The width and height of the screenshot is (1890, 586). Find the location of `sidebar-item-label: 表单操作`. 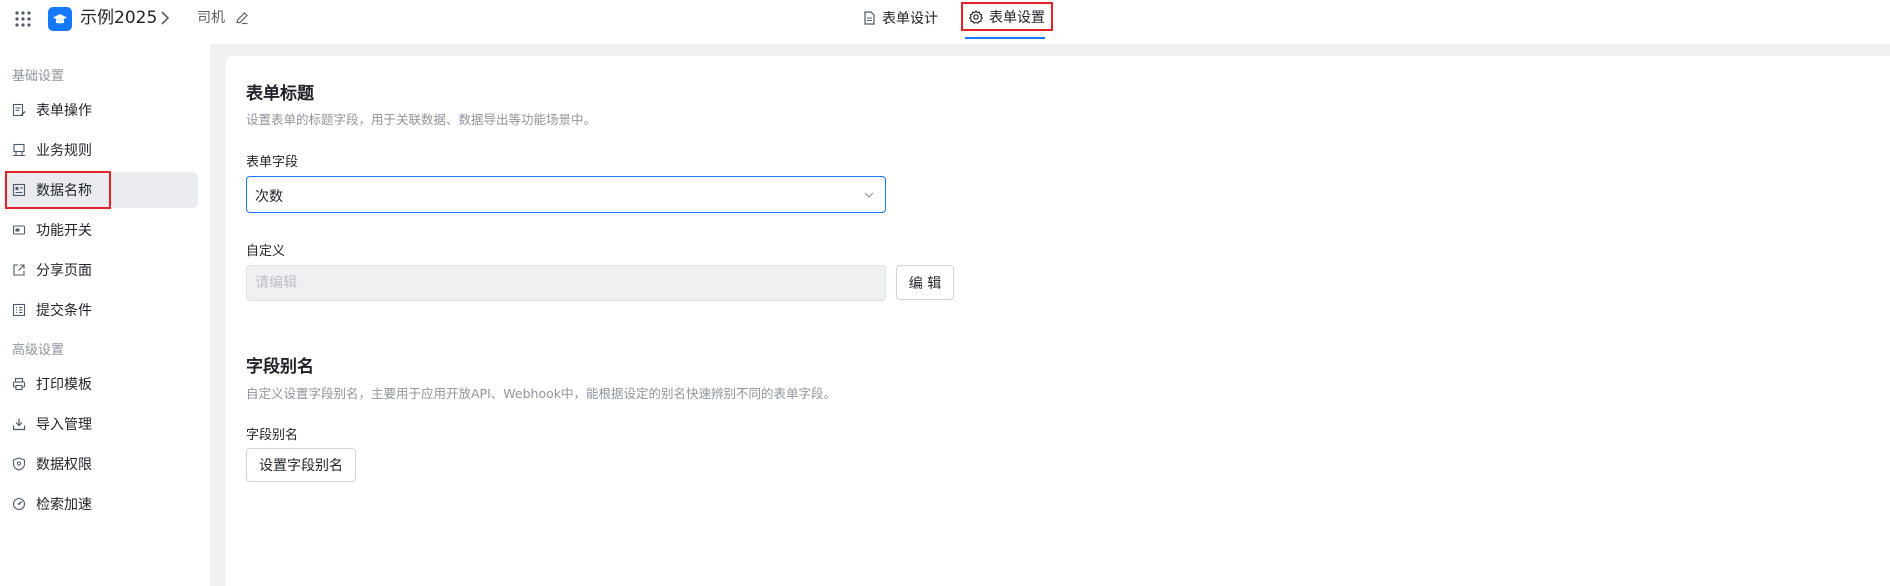

sidebar-item-label: 表单操作 is located at coordinates (64, 111).